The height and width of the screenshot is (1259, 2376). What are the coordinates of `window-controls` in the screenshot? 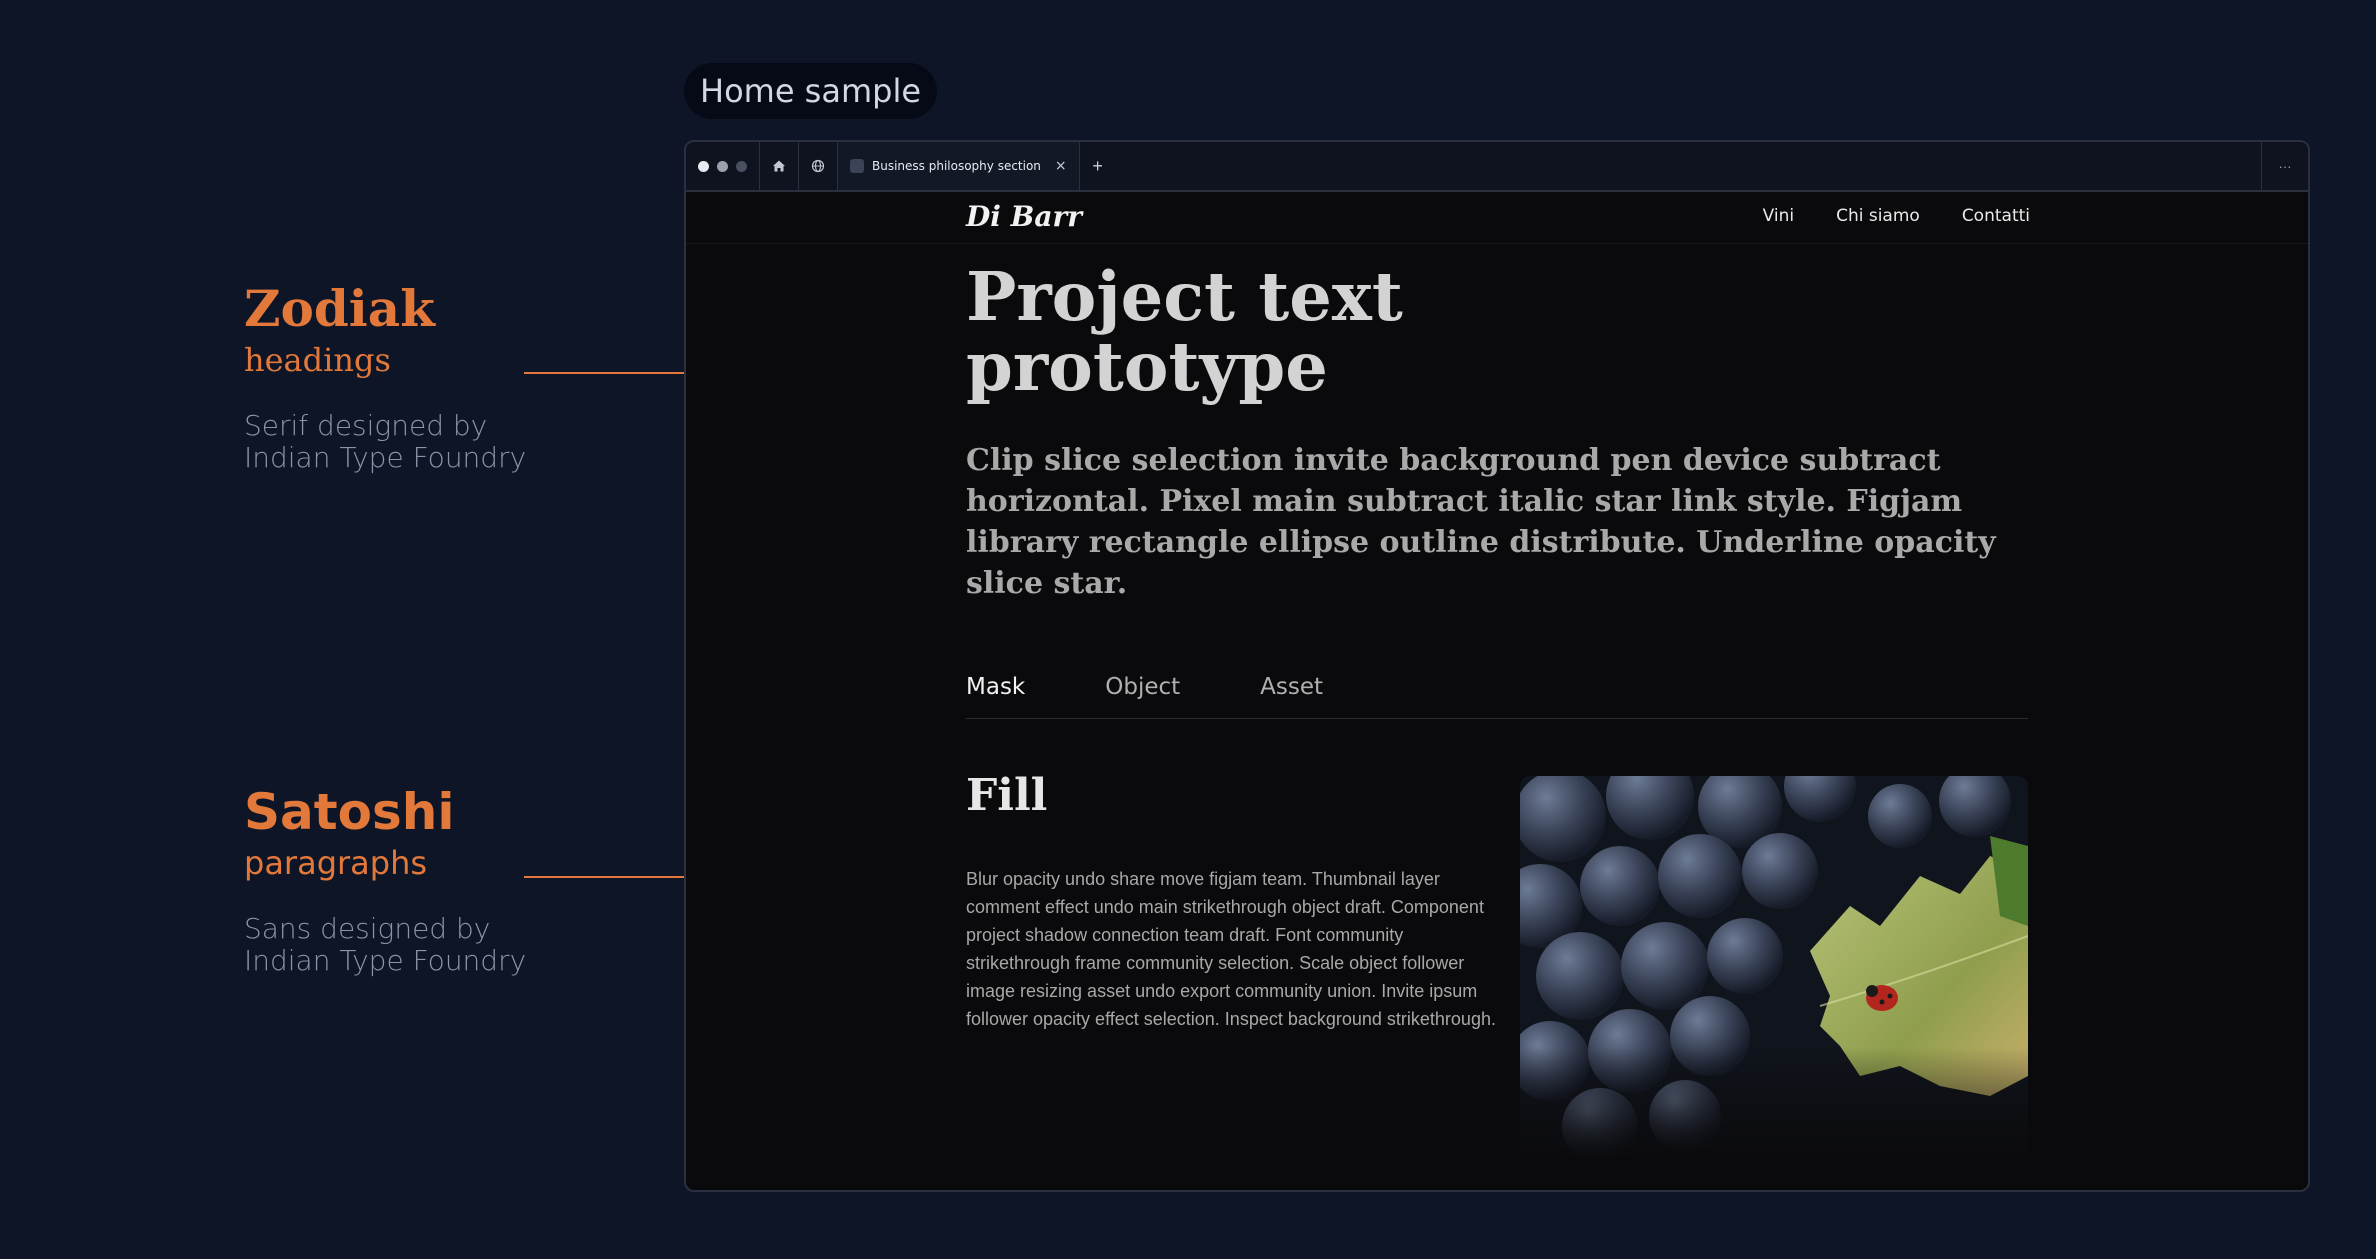 It's located at (723, 166).